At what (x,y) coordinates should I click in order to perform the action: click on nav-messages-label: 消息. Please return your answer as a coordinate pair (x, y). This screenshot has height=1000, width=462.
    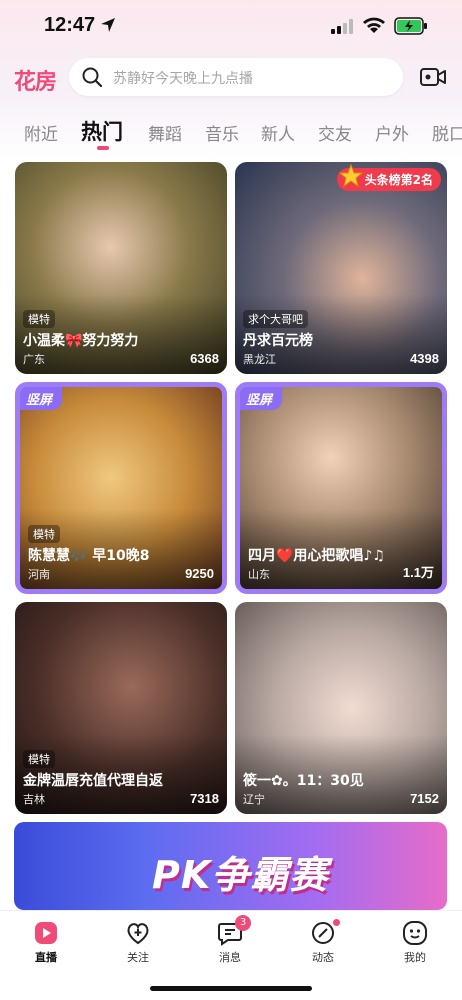
    Looking at the image, I should click on (230, 957).